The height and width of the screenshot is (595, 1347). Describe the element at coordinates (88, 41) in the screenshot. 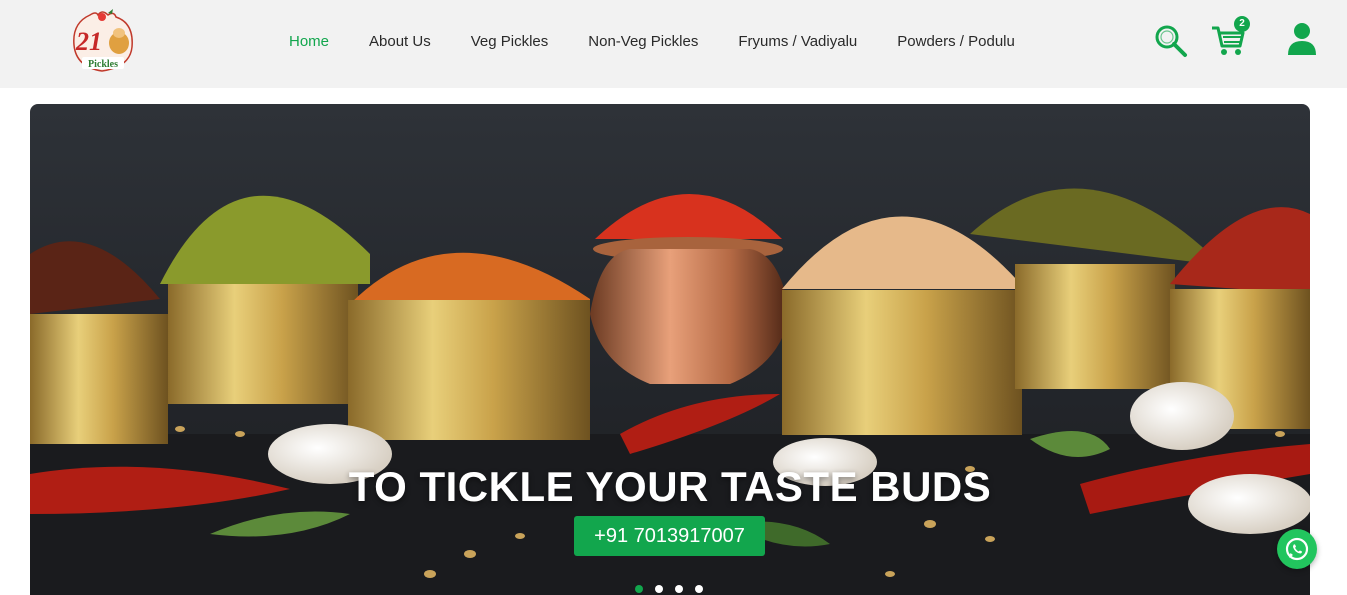

I see `logo-number: 21` at that location.